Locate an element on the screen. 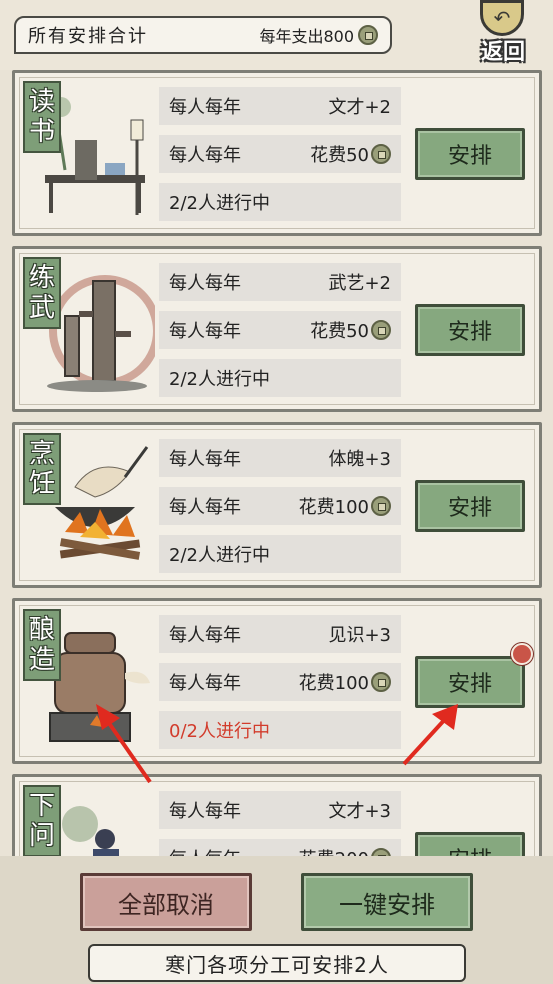 The image size is (553, 984). card-name-tag: 下 问 is located at coordinates (42, 820).